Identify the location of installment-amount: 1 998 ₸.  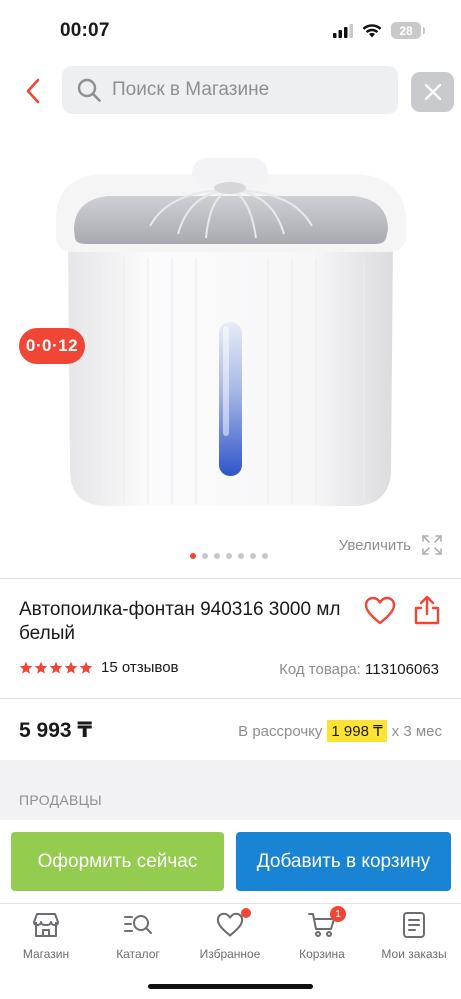
(357, 731).